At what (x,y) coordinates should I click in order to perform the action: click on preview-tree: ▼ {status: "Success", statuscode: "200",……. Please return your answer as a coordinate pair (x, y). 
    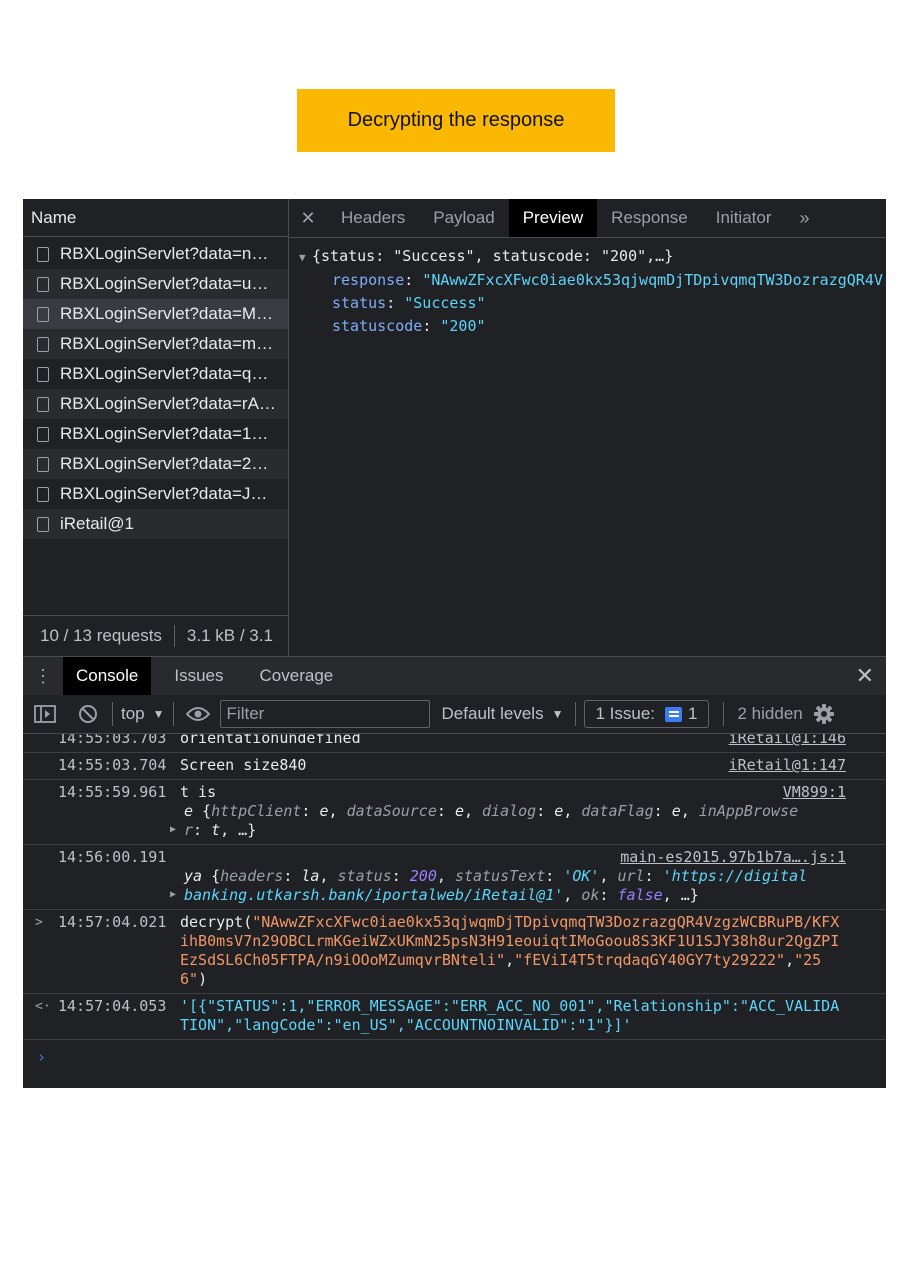
    Looking at the image, I should click on (591, 291).